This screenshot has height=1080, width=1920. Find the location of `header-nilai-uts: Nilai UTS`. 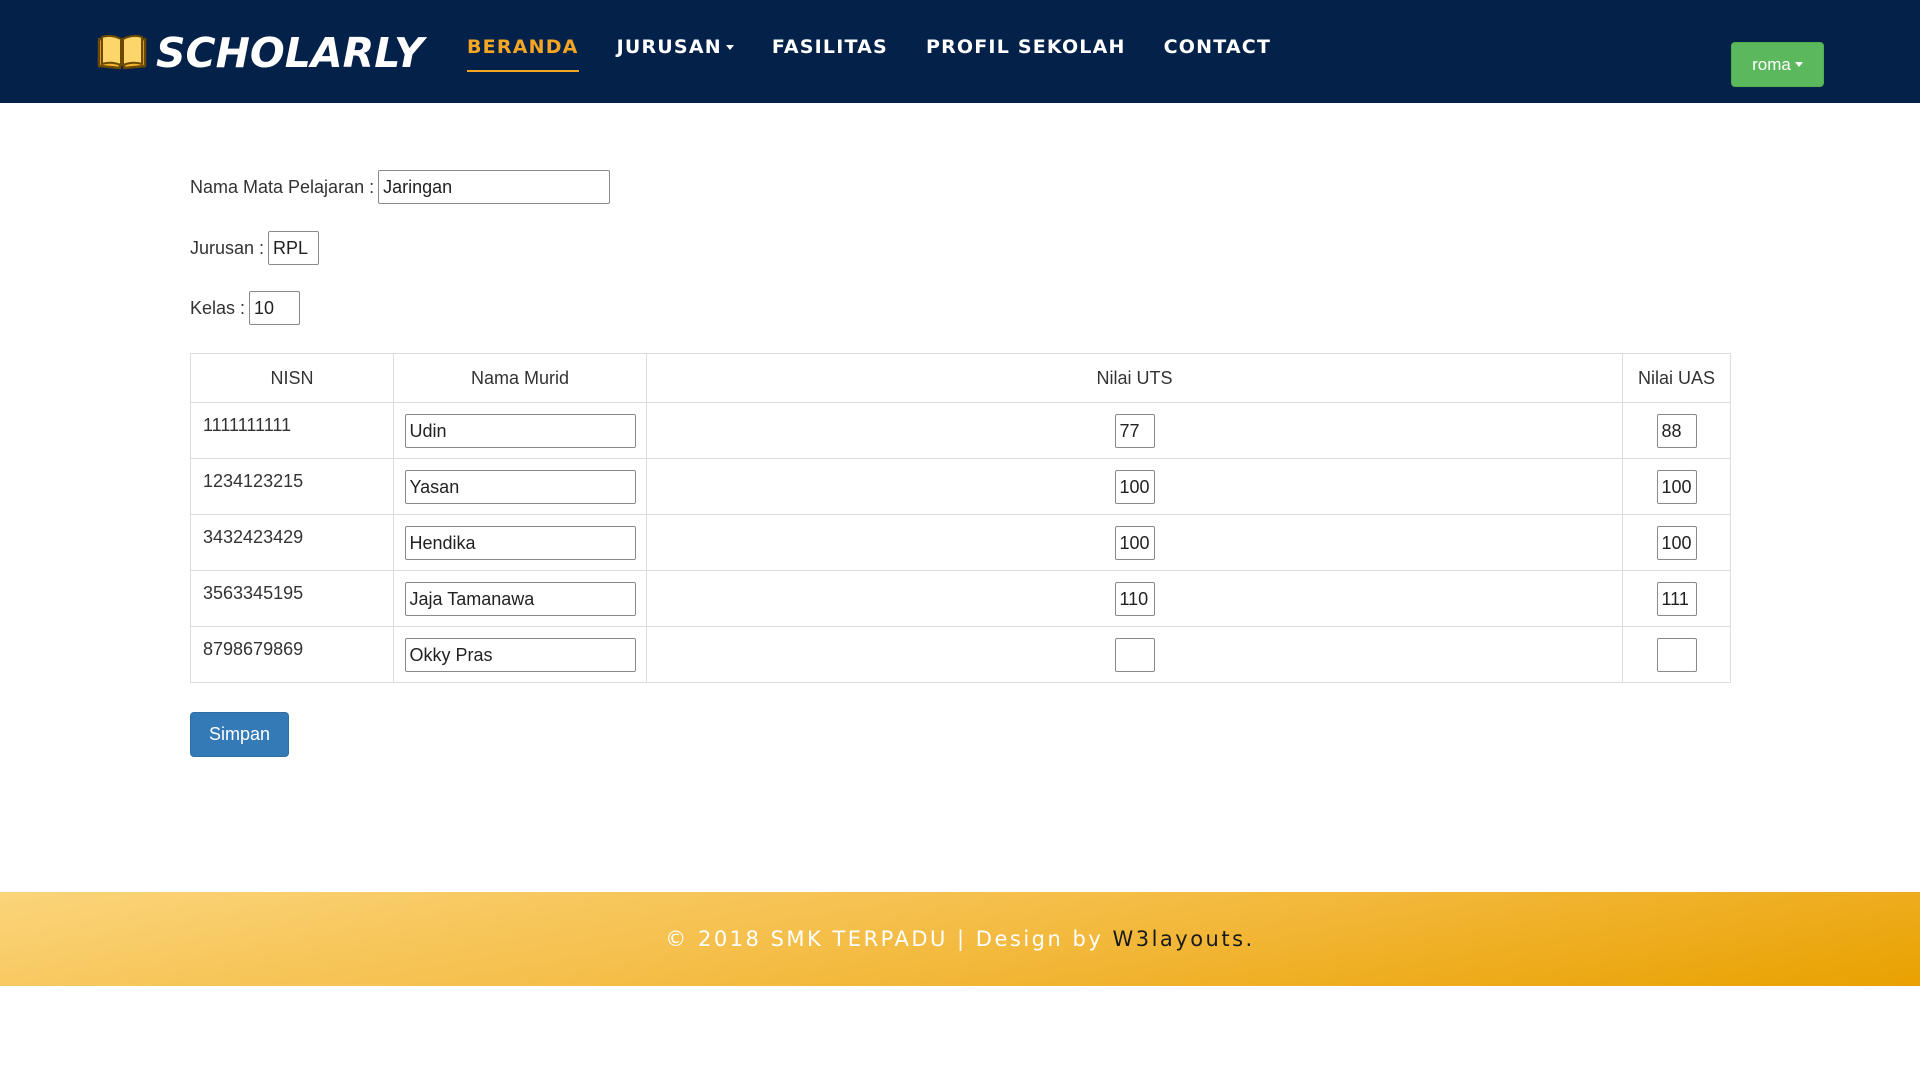

header-nilai-uts: Nilai UTS is located at coordinates (1134, 378).